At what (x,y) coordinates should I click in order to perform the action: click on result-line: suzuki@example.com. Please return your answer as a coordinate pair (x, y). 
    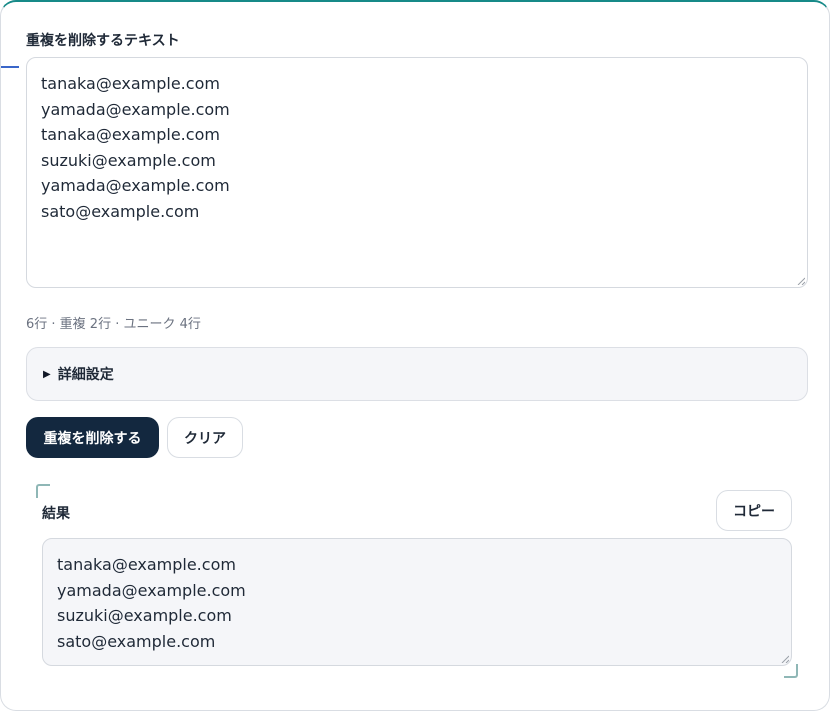
    Looking at the image, I should click on (144, 616).